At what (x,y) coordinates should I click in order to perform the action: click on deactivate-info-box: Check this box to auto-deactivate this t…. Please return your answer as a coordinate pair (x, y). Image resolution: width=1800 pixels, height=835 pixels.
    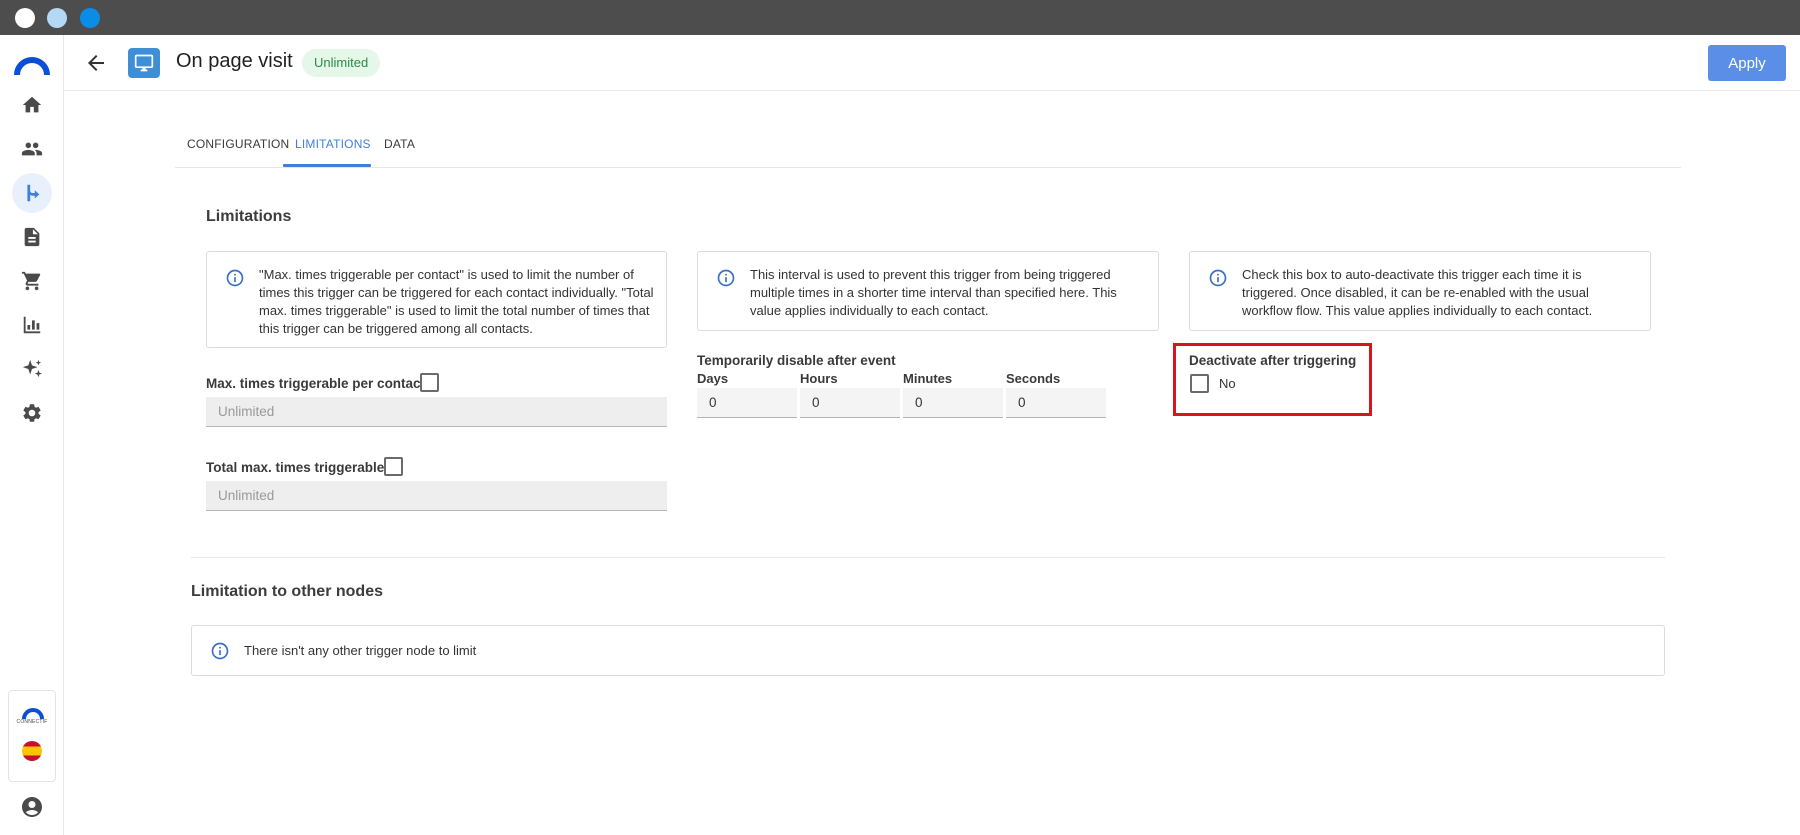
    Looking at the image, I should click on (1420, 291).